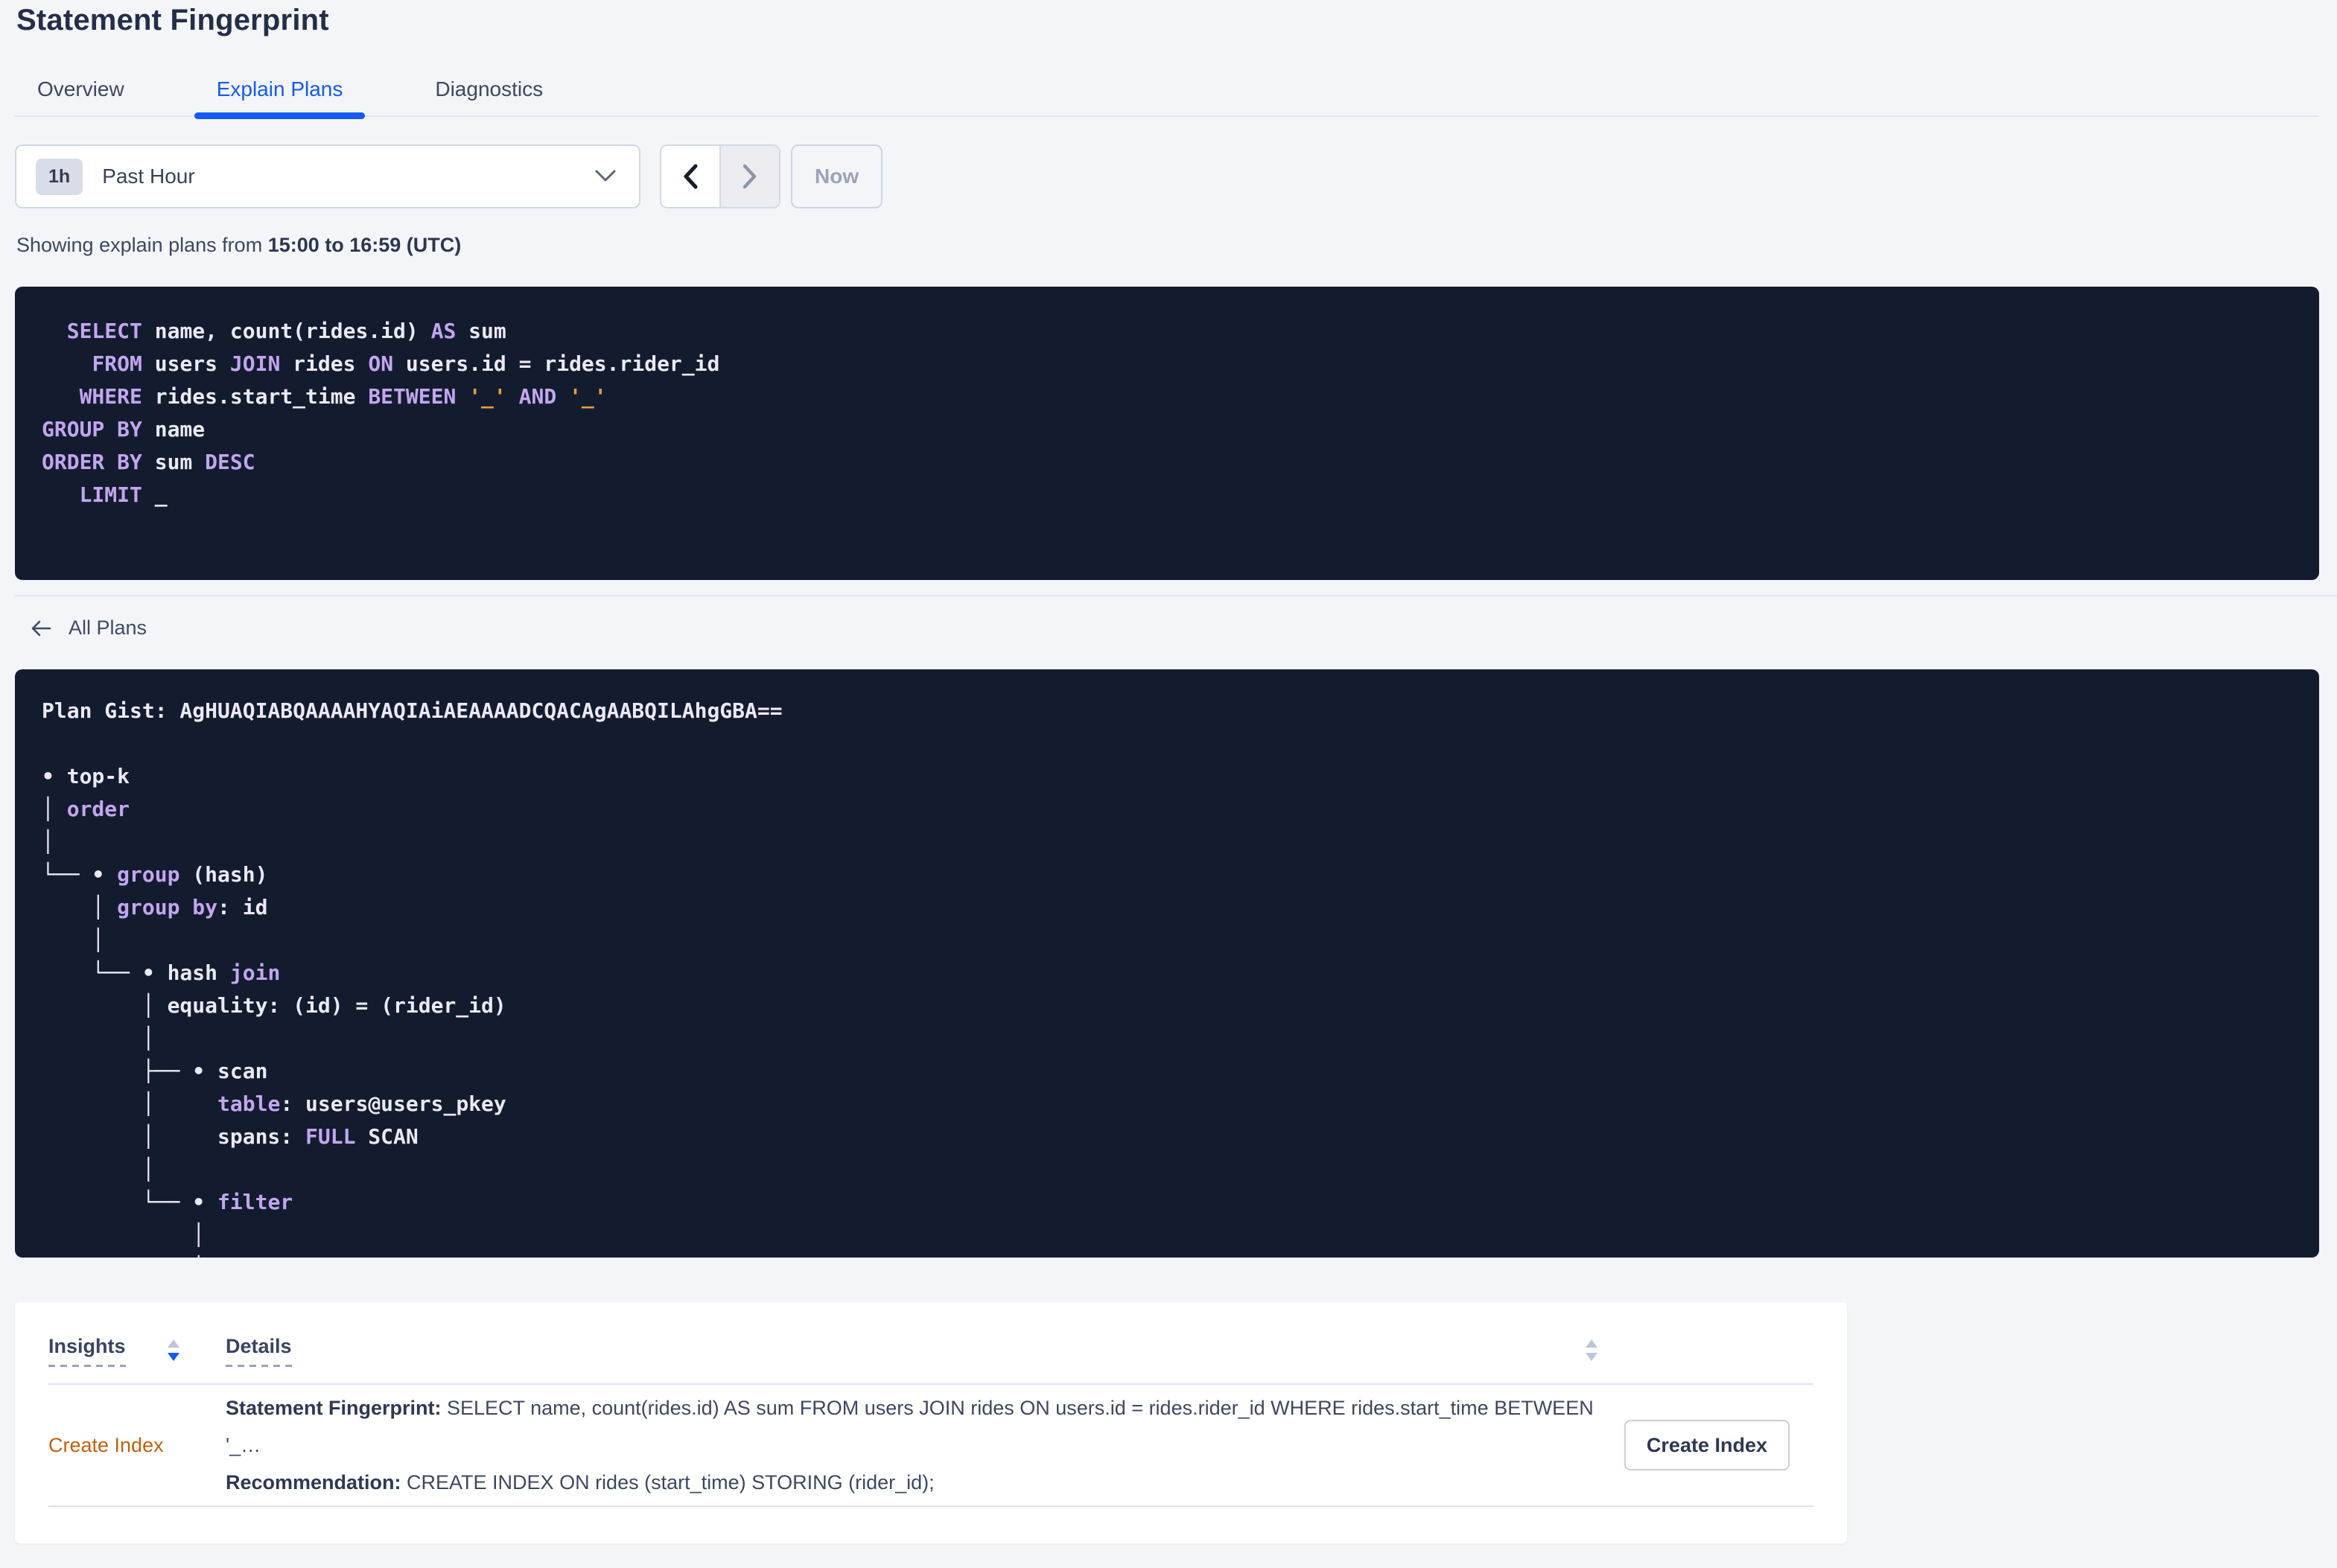  I want to click on sort-insights-icon, so click(173, 1350).